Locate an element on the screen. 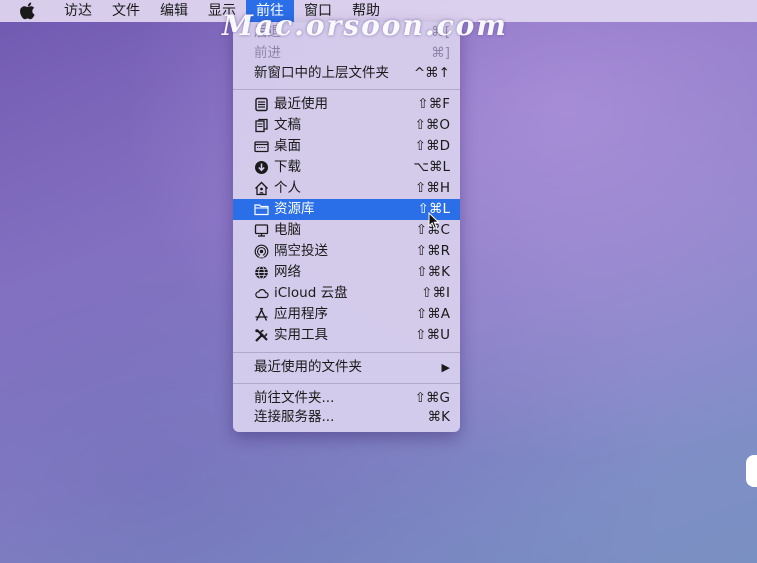 Image resolution: width=757 pixels, height=563 pixels. menu-item-desktop: 桌面 ⇧⌘D is located at coordinates (346, 146).